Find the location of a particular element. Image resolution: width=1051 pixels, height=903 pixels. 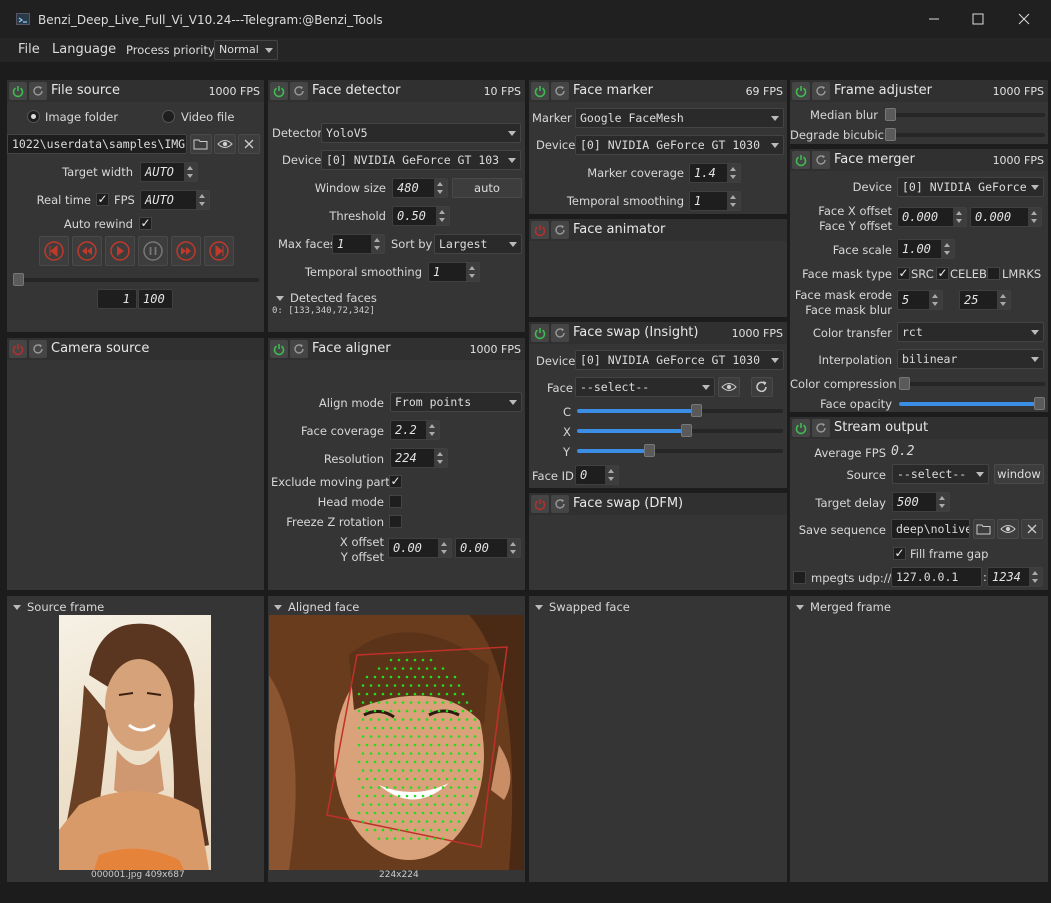

sort-by-select: Largest is located at coordinates (478, 244).